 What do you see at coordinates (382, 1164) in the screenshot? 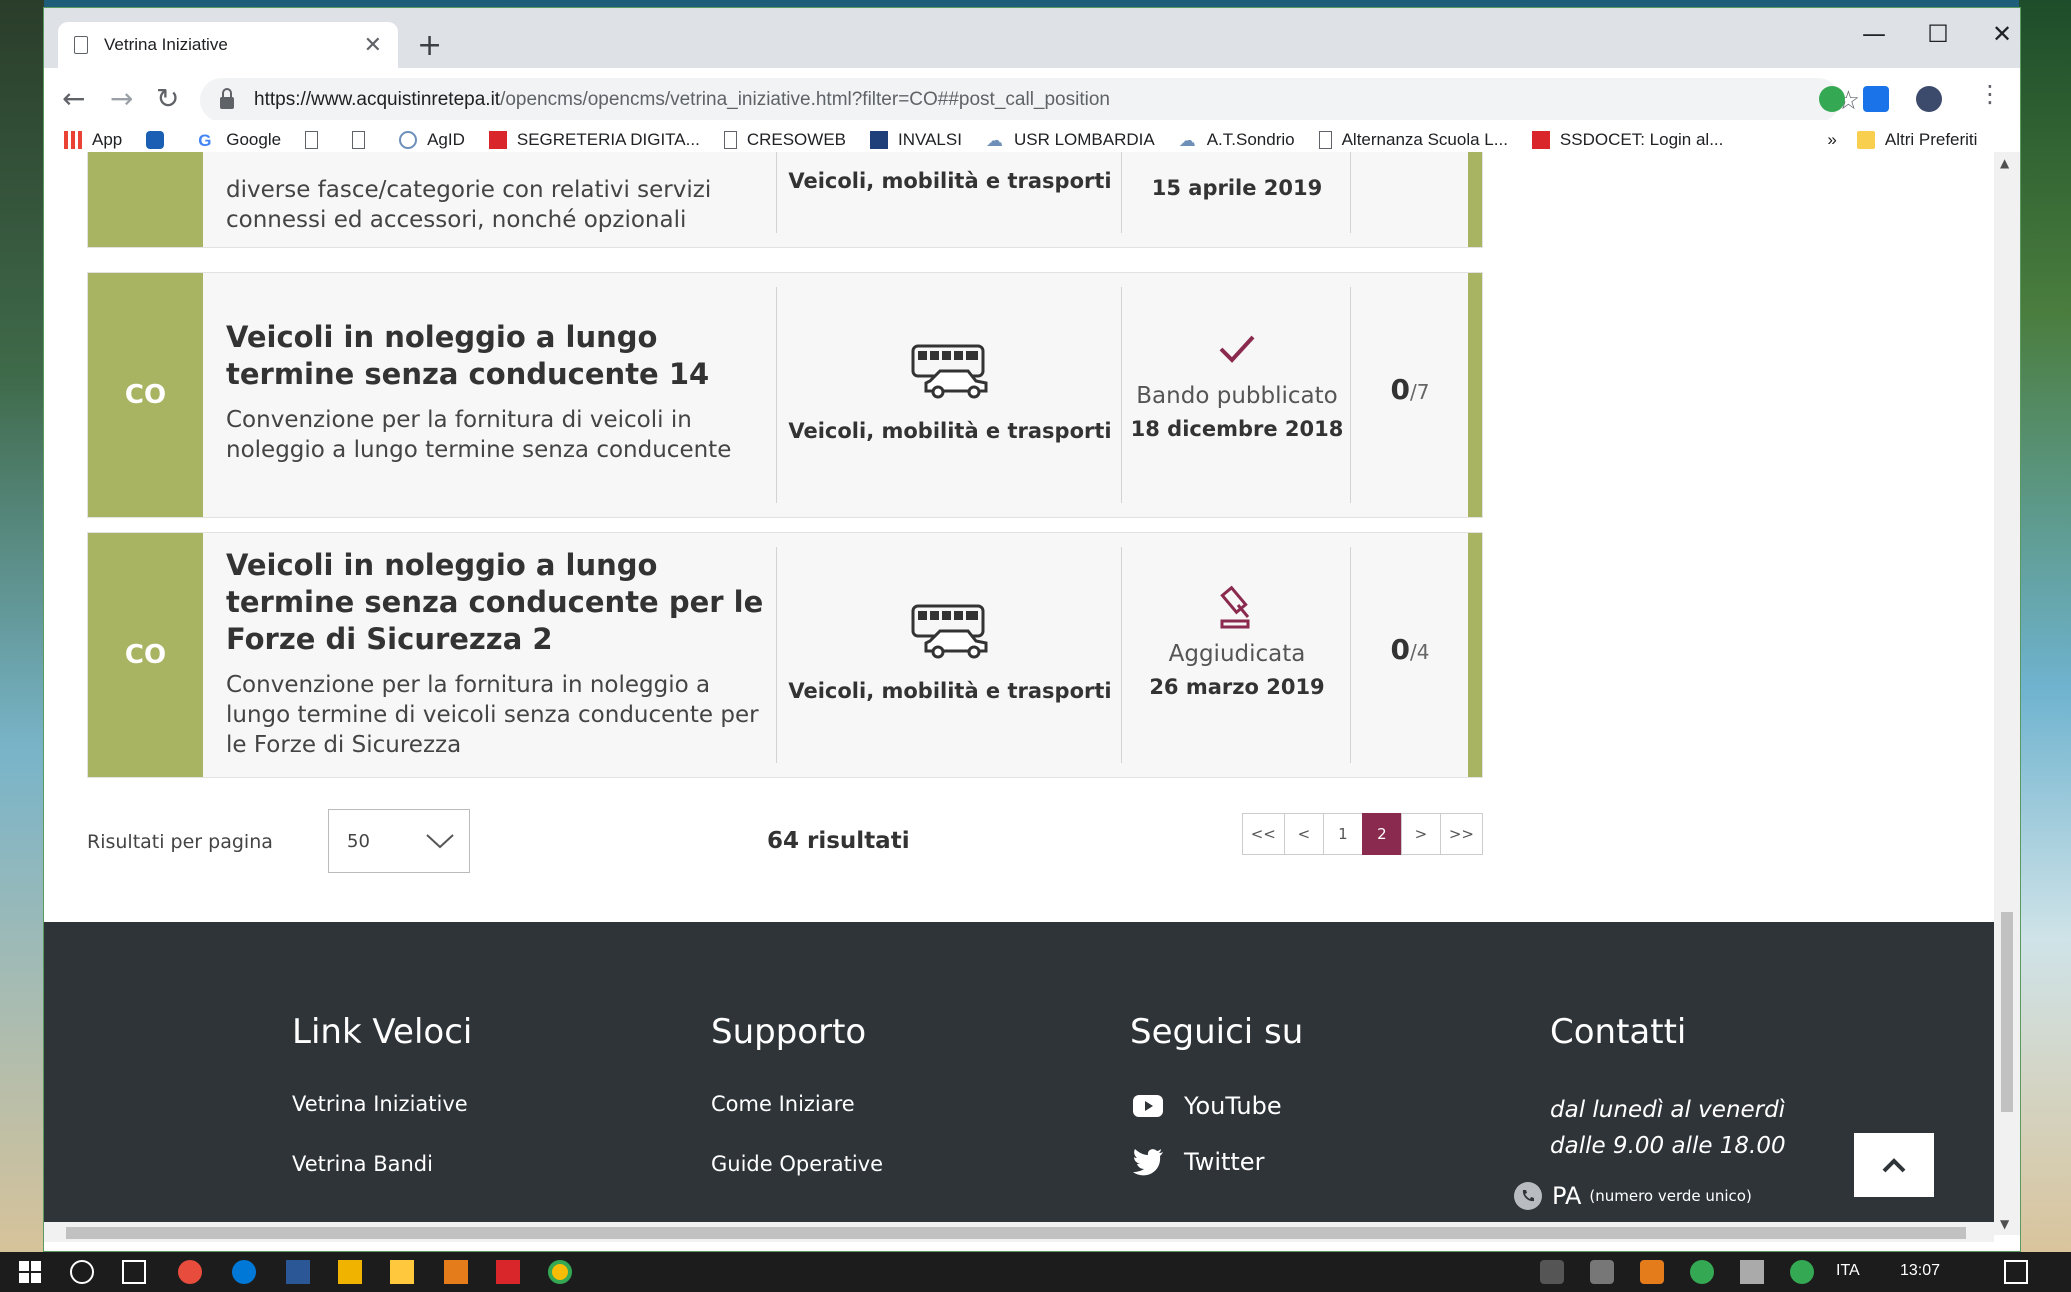
I see `footer-link: Vetrina Bandi` at bounding box center [382, 1164].